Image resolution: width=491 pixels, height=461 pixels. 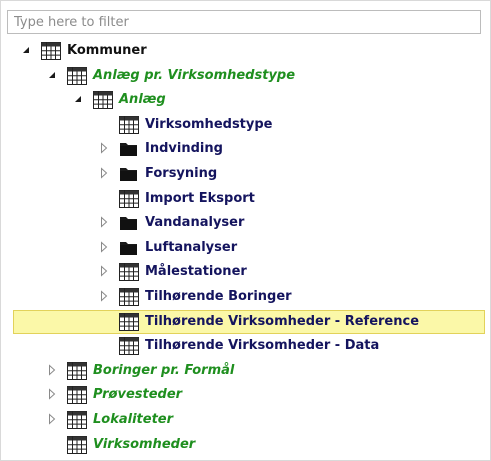 I want to click on tree-node: Luftanalyser, so click(x=245, y=248).